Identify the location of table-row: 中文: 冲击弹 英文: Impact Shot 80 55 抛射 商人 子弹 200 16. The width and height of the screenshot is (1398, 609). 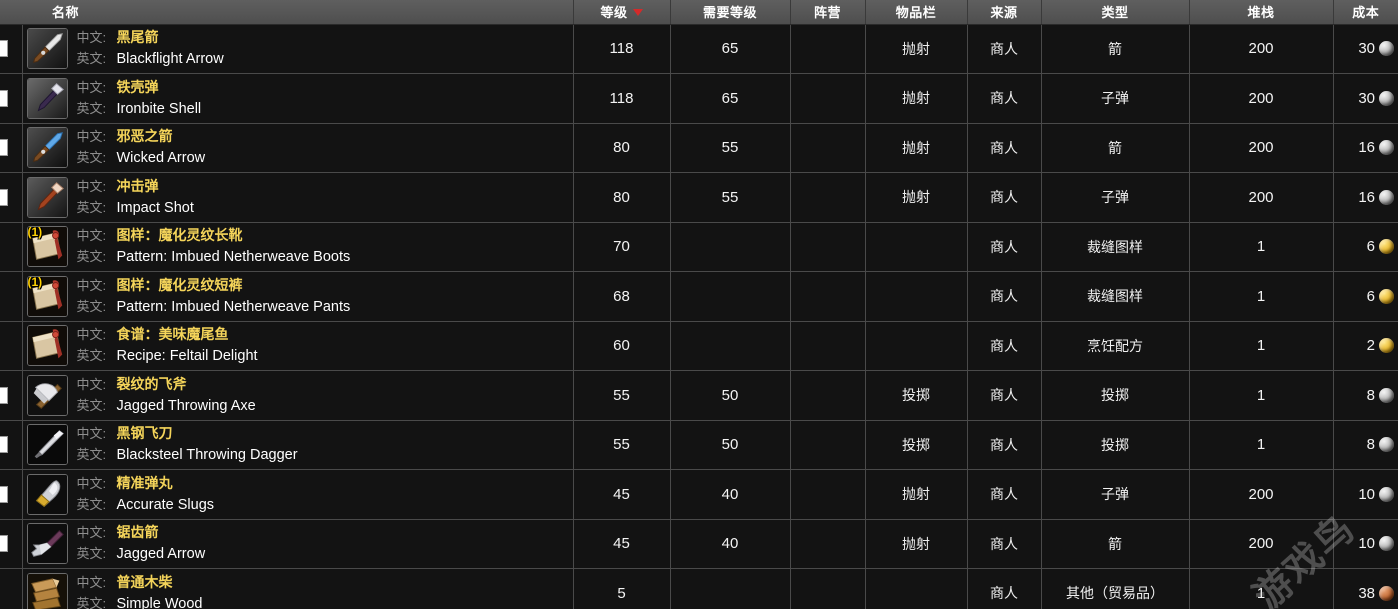
(699, 197).